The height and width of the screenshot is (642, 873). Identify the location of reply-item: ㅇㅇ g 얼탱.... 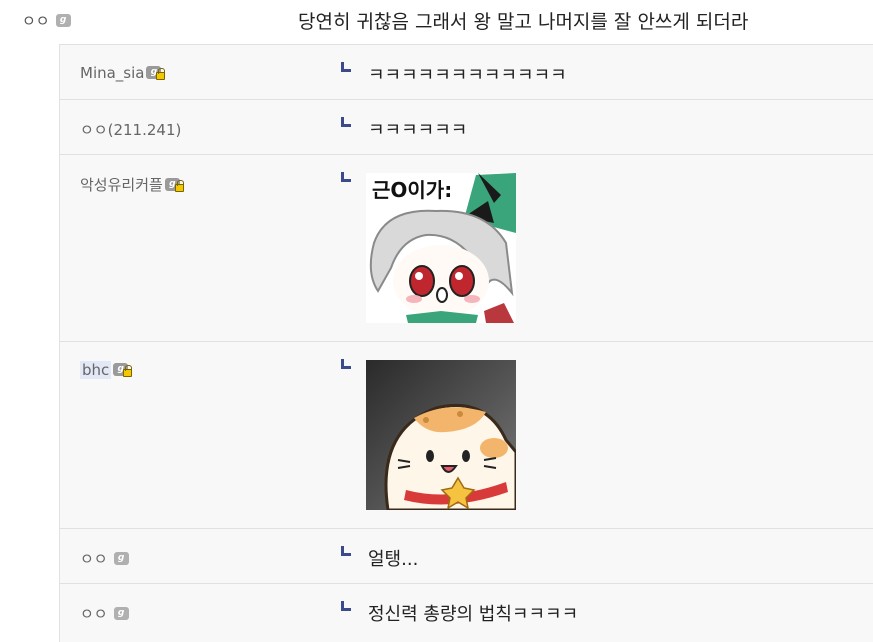
(466, 555).